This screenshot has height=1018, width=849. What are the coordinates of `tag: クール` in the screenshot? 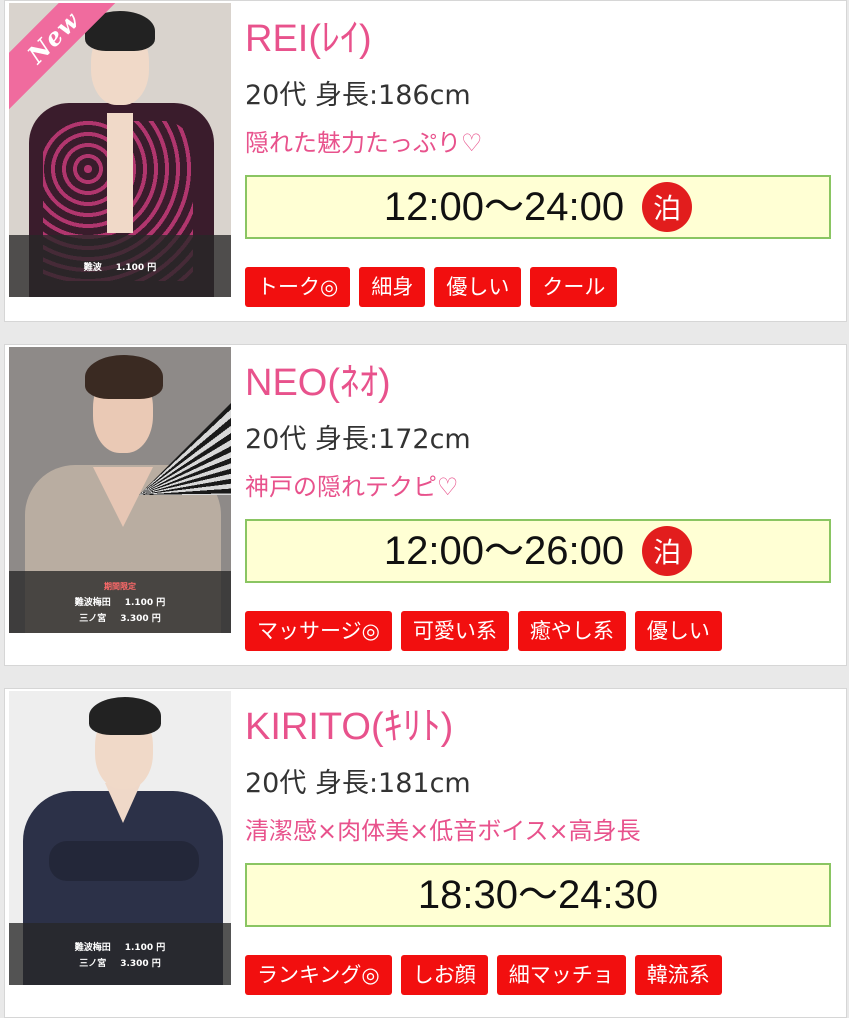 It's located at (574, 287).